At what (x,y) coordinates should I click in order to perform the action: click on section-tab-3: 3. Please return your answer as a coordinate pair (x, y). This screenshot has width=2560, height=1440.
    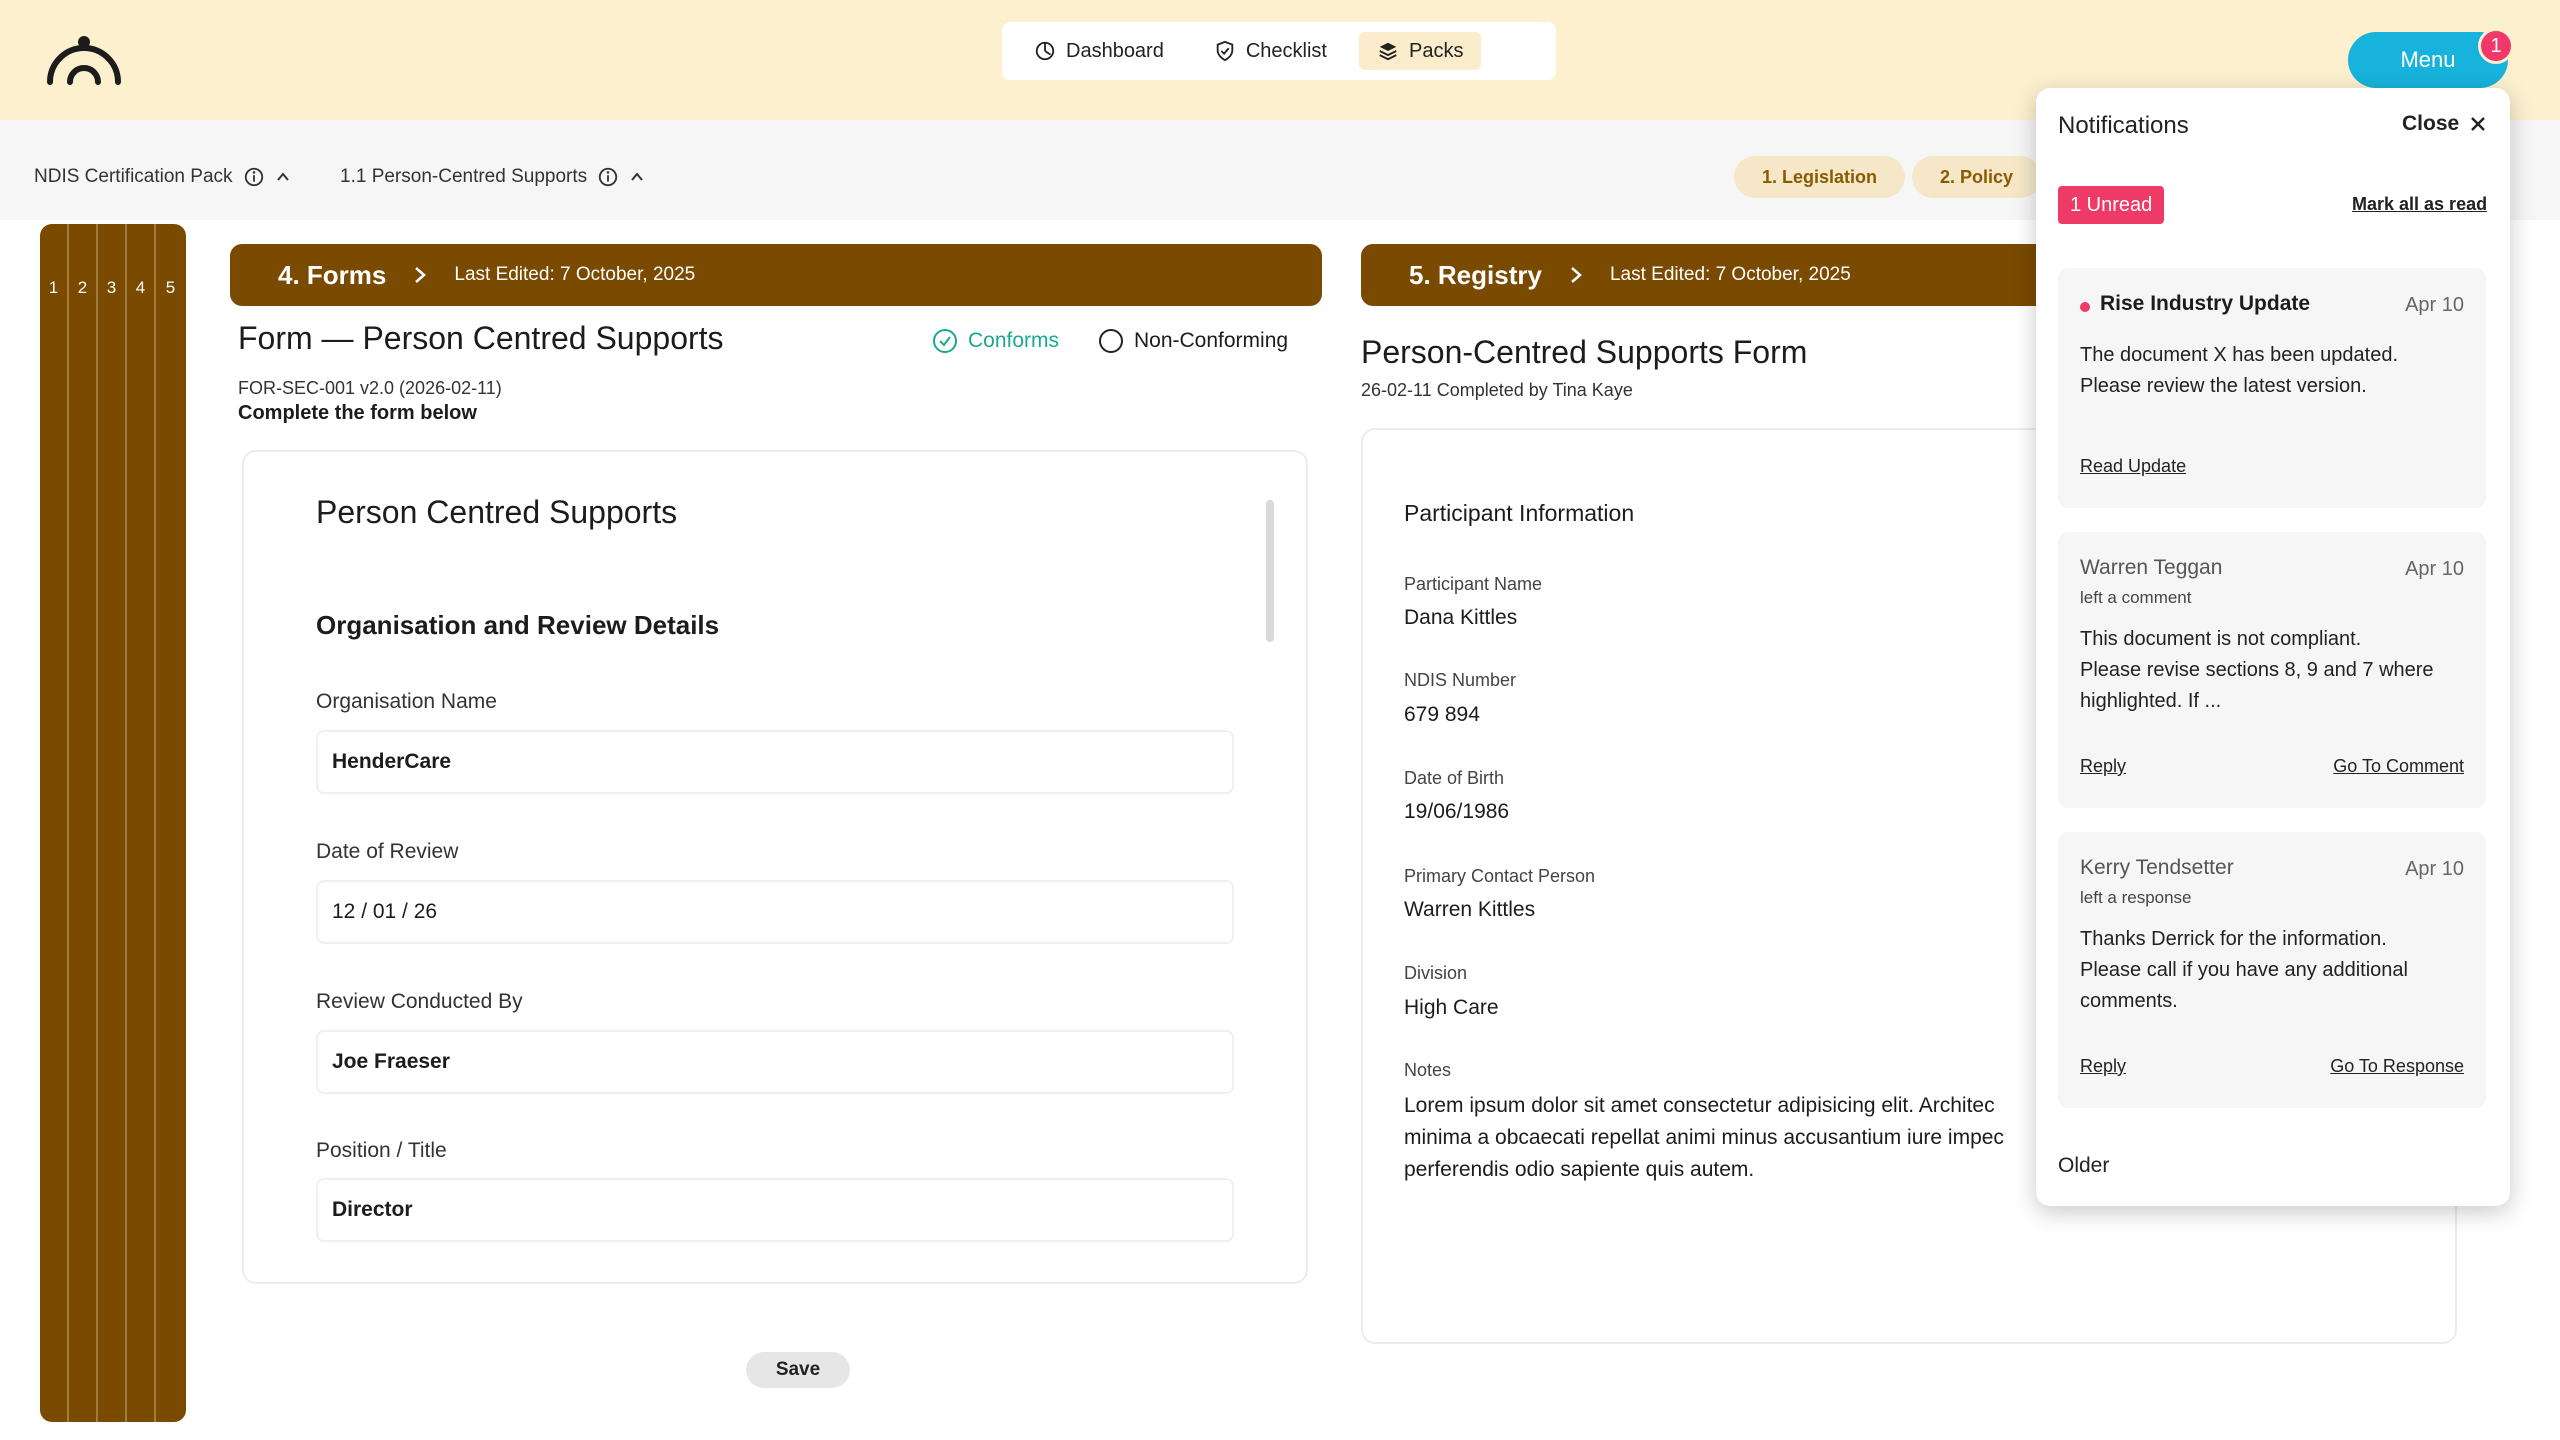
    Looking at the image, I should click on (112, 823).